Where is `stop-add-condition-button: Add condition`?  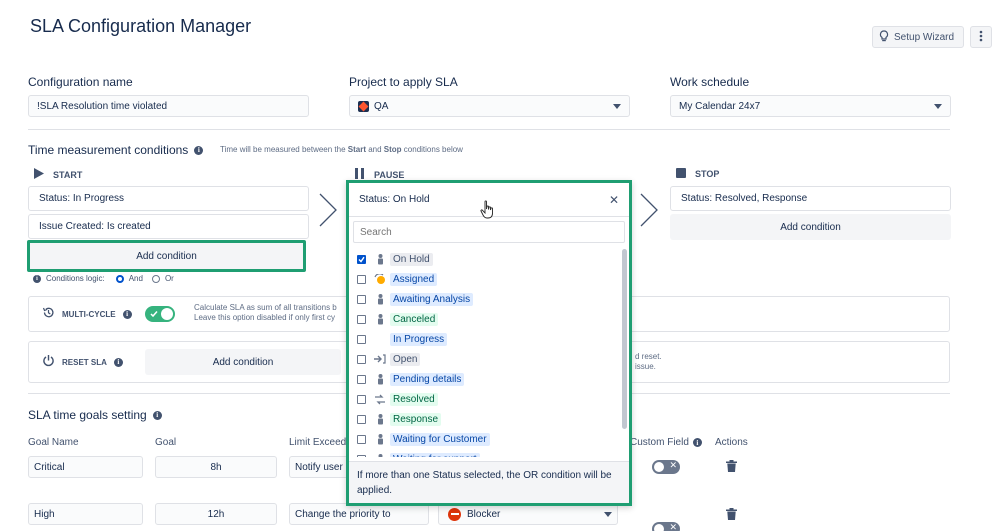 stop-add-condition-button: Add condition is located at coordinates (810, 227).